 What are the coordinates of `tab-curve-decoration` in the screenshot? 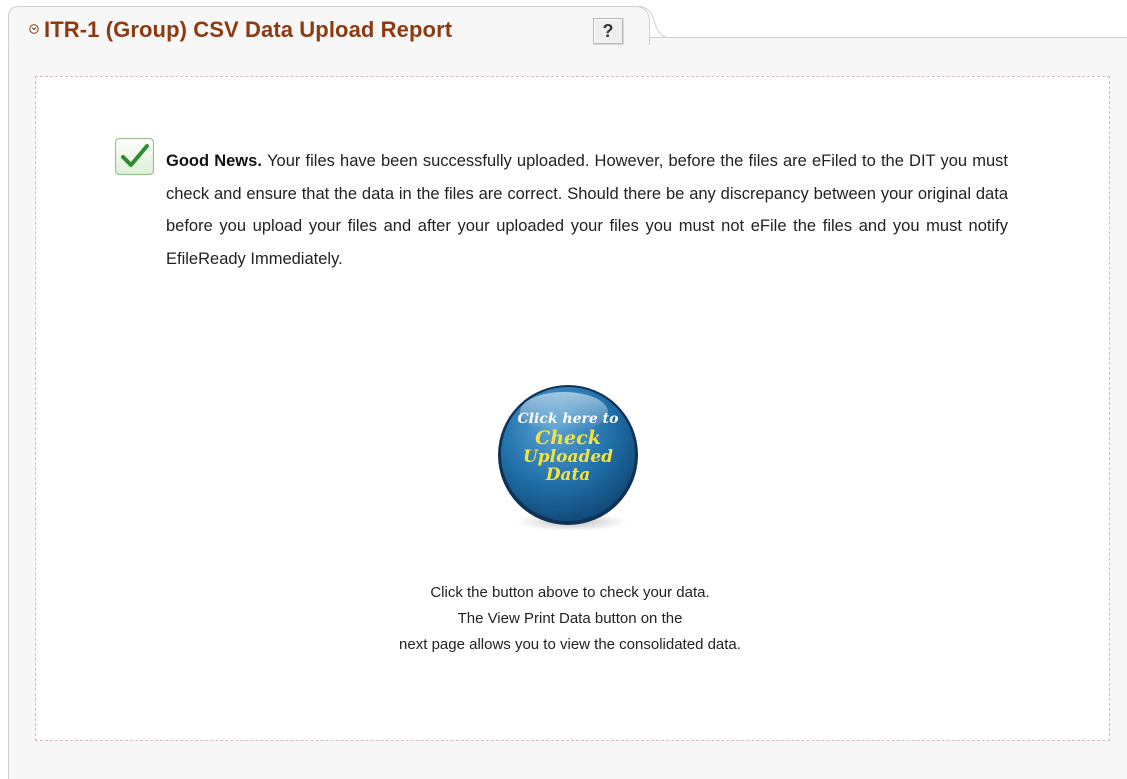 It's located at (651, 22).